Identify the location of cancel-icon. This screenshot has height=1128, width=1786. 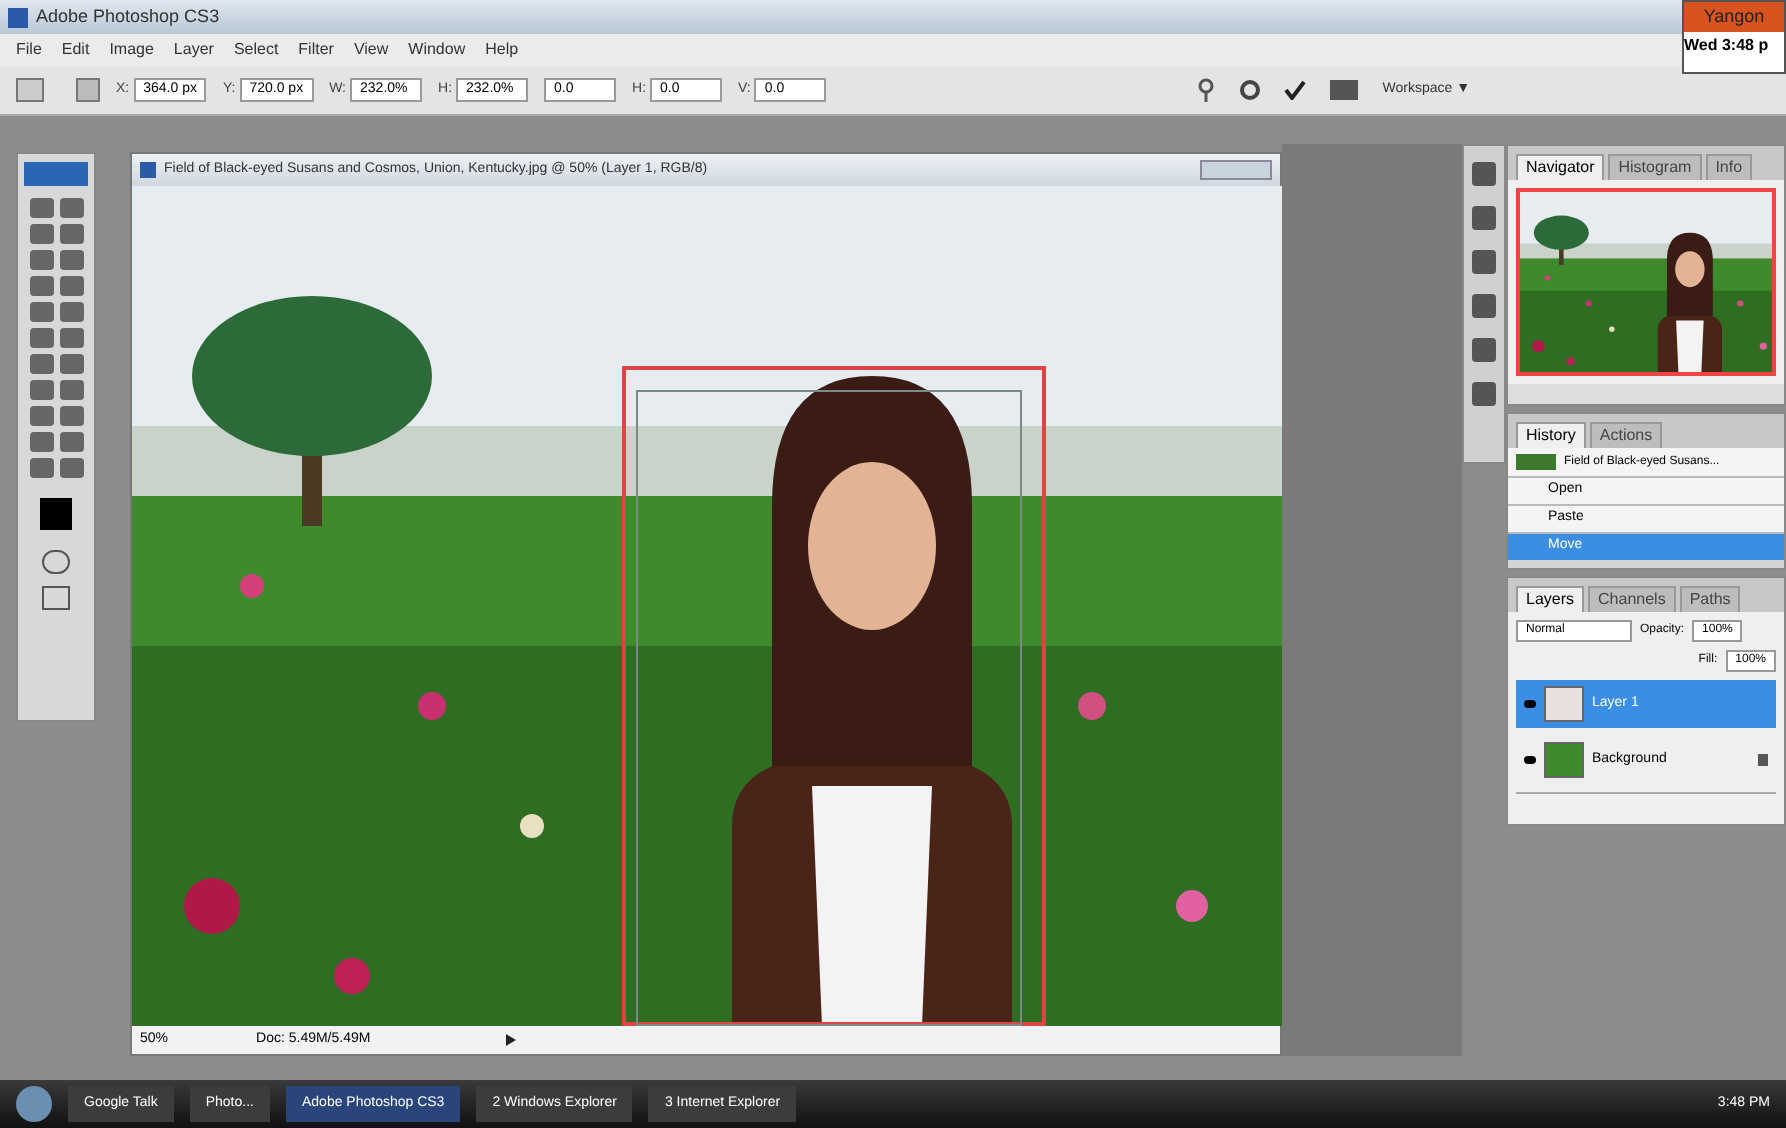
(1250, 90).